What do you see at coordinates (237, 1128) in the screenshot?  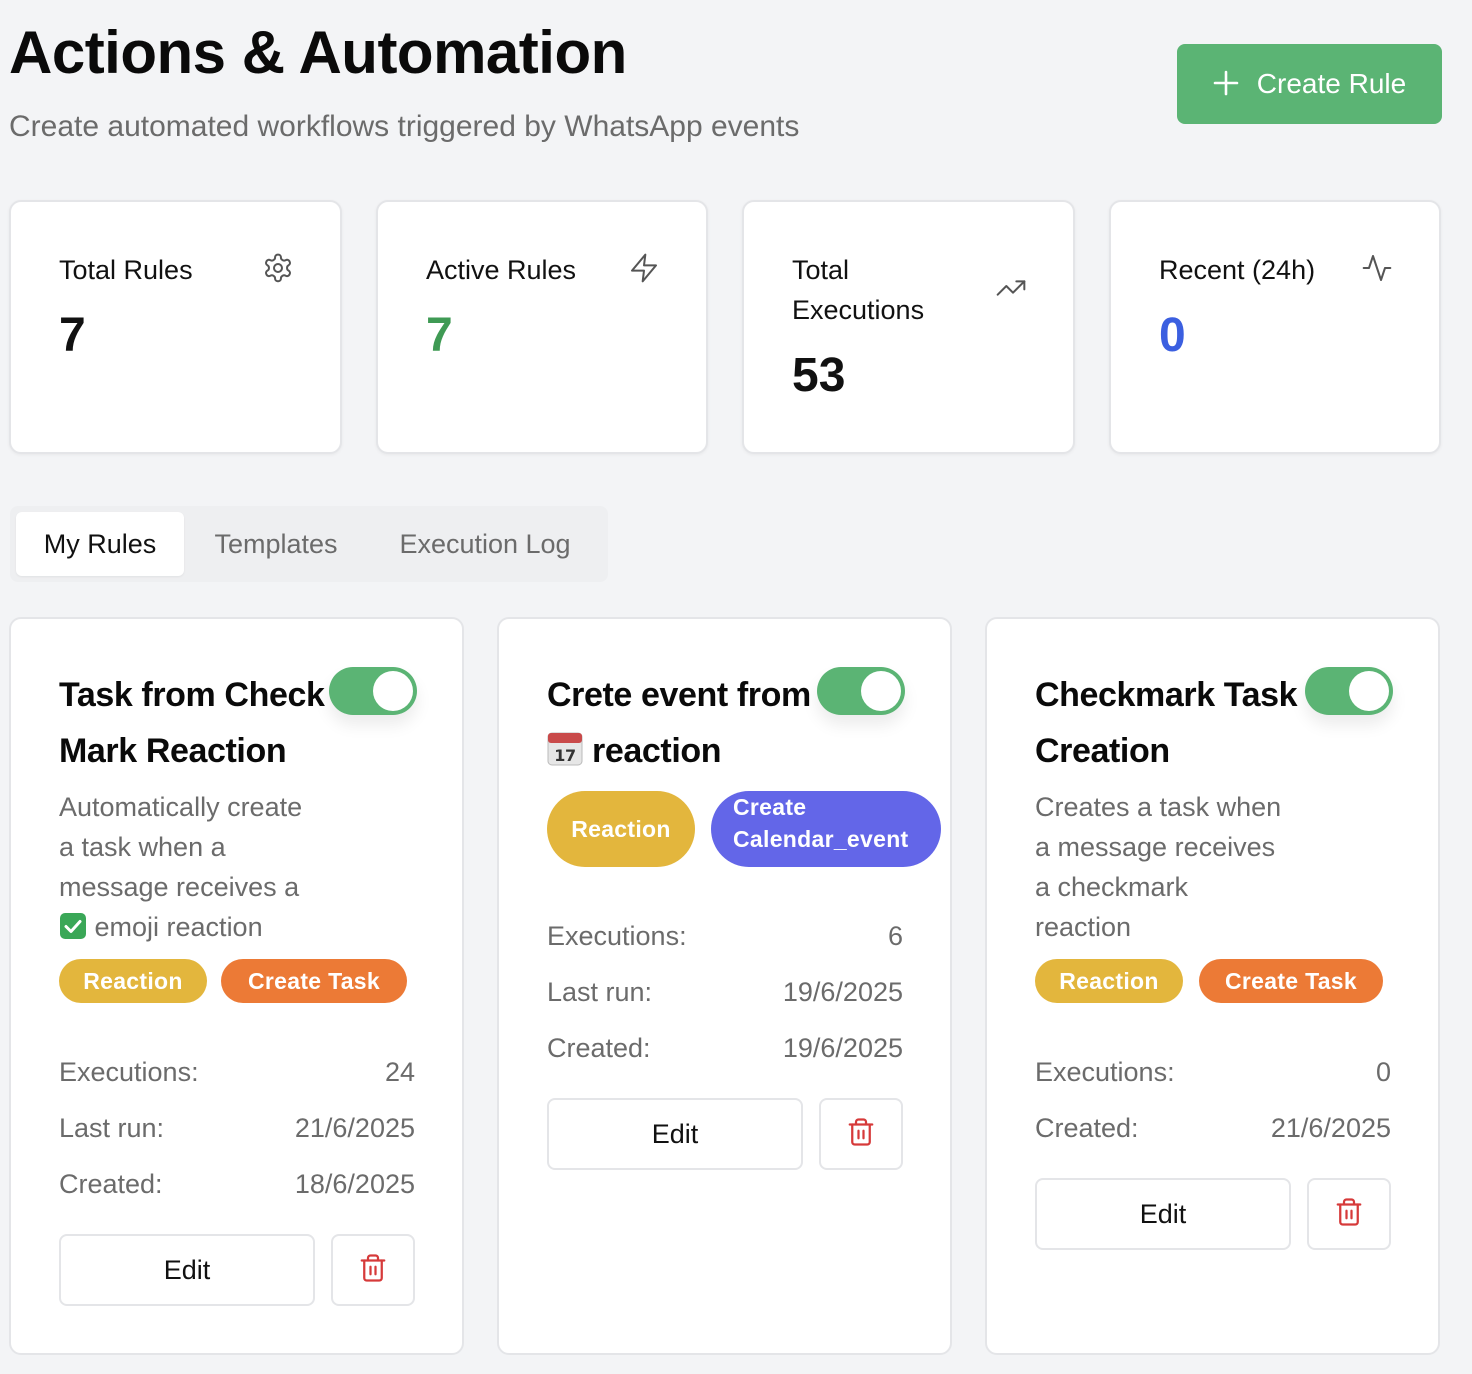 I see `last-run-row: Last run: 21/6/2025` at bounding box center [237, 1128].